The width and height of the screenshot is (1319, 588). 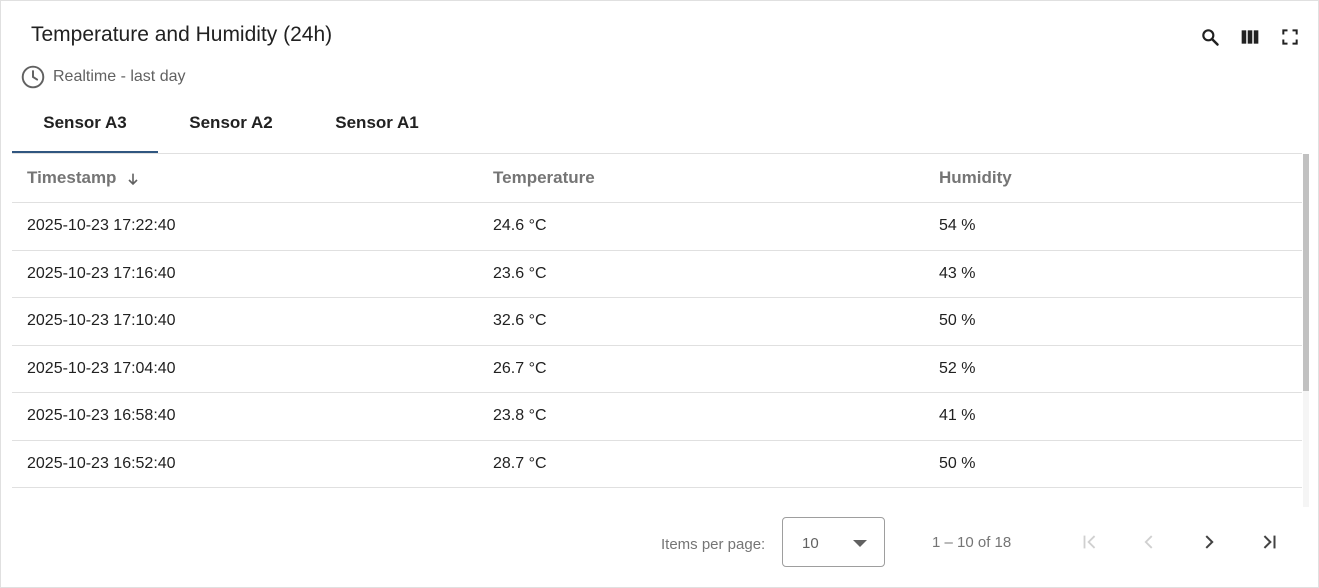 What do you see at coordinates (810, 543) in the screenshot?
I see `items-per-page-value: 10` at bounding box center [810, 543].